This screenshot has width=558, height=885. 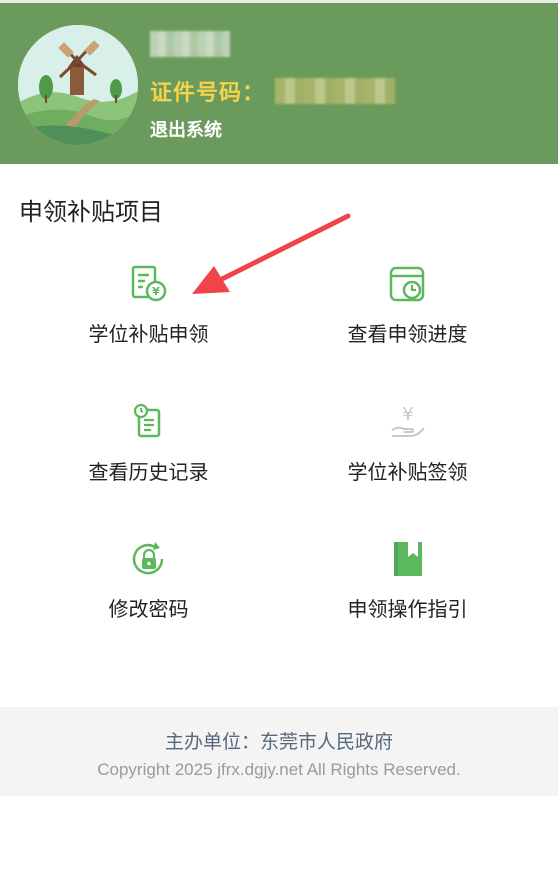 I want to click on sponsor-org: 主办单位：东莞市人民政府, so click(x=278, y=742).